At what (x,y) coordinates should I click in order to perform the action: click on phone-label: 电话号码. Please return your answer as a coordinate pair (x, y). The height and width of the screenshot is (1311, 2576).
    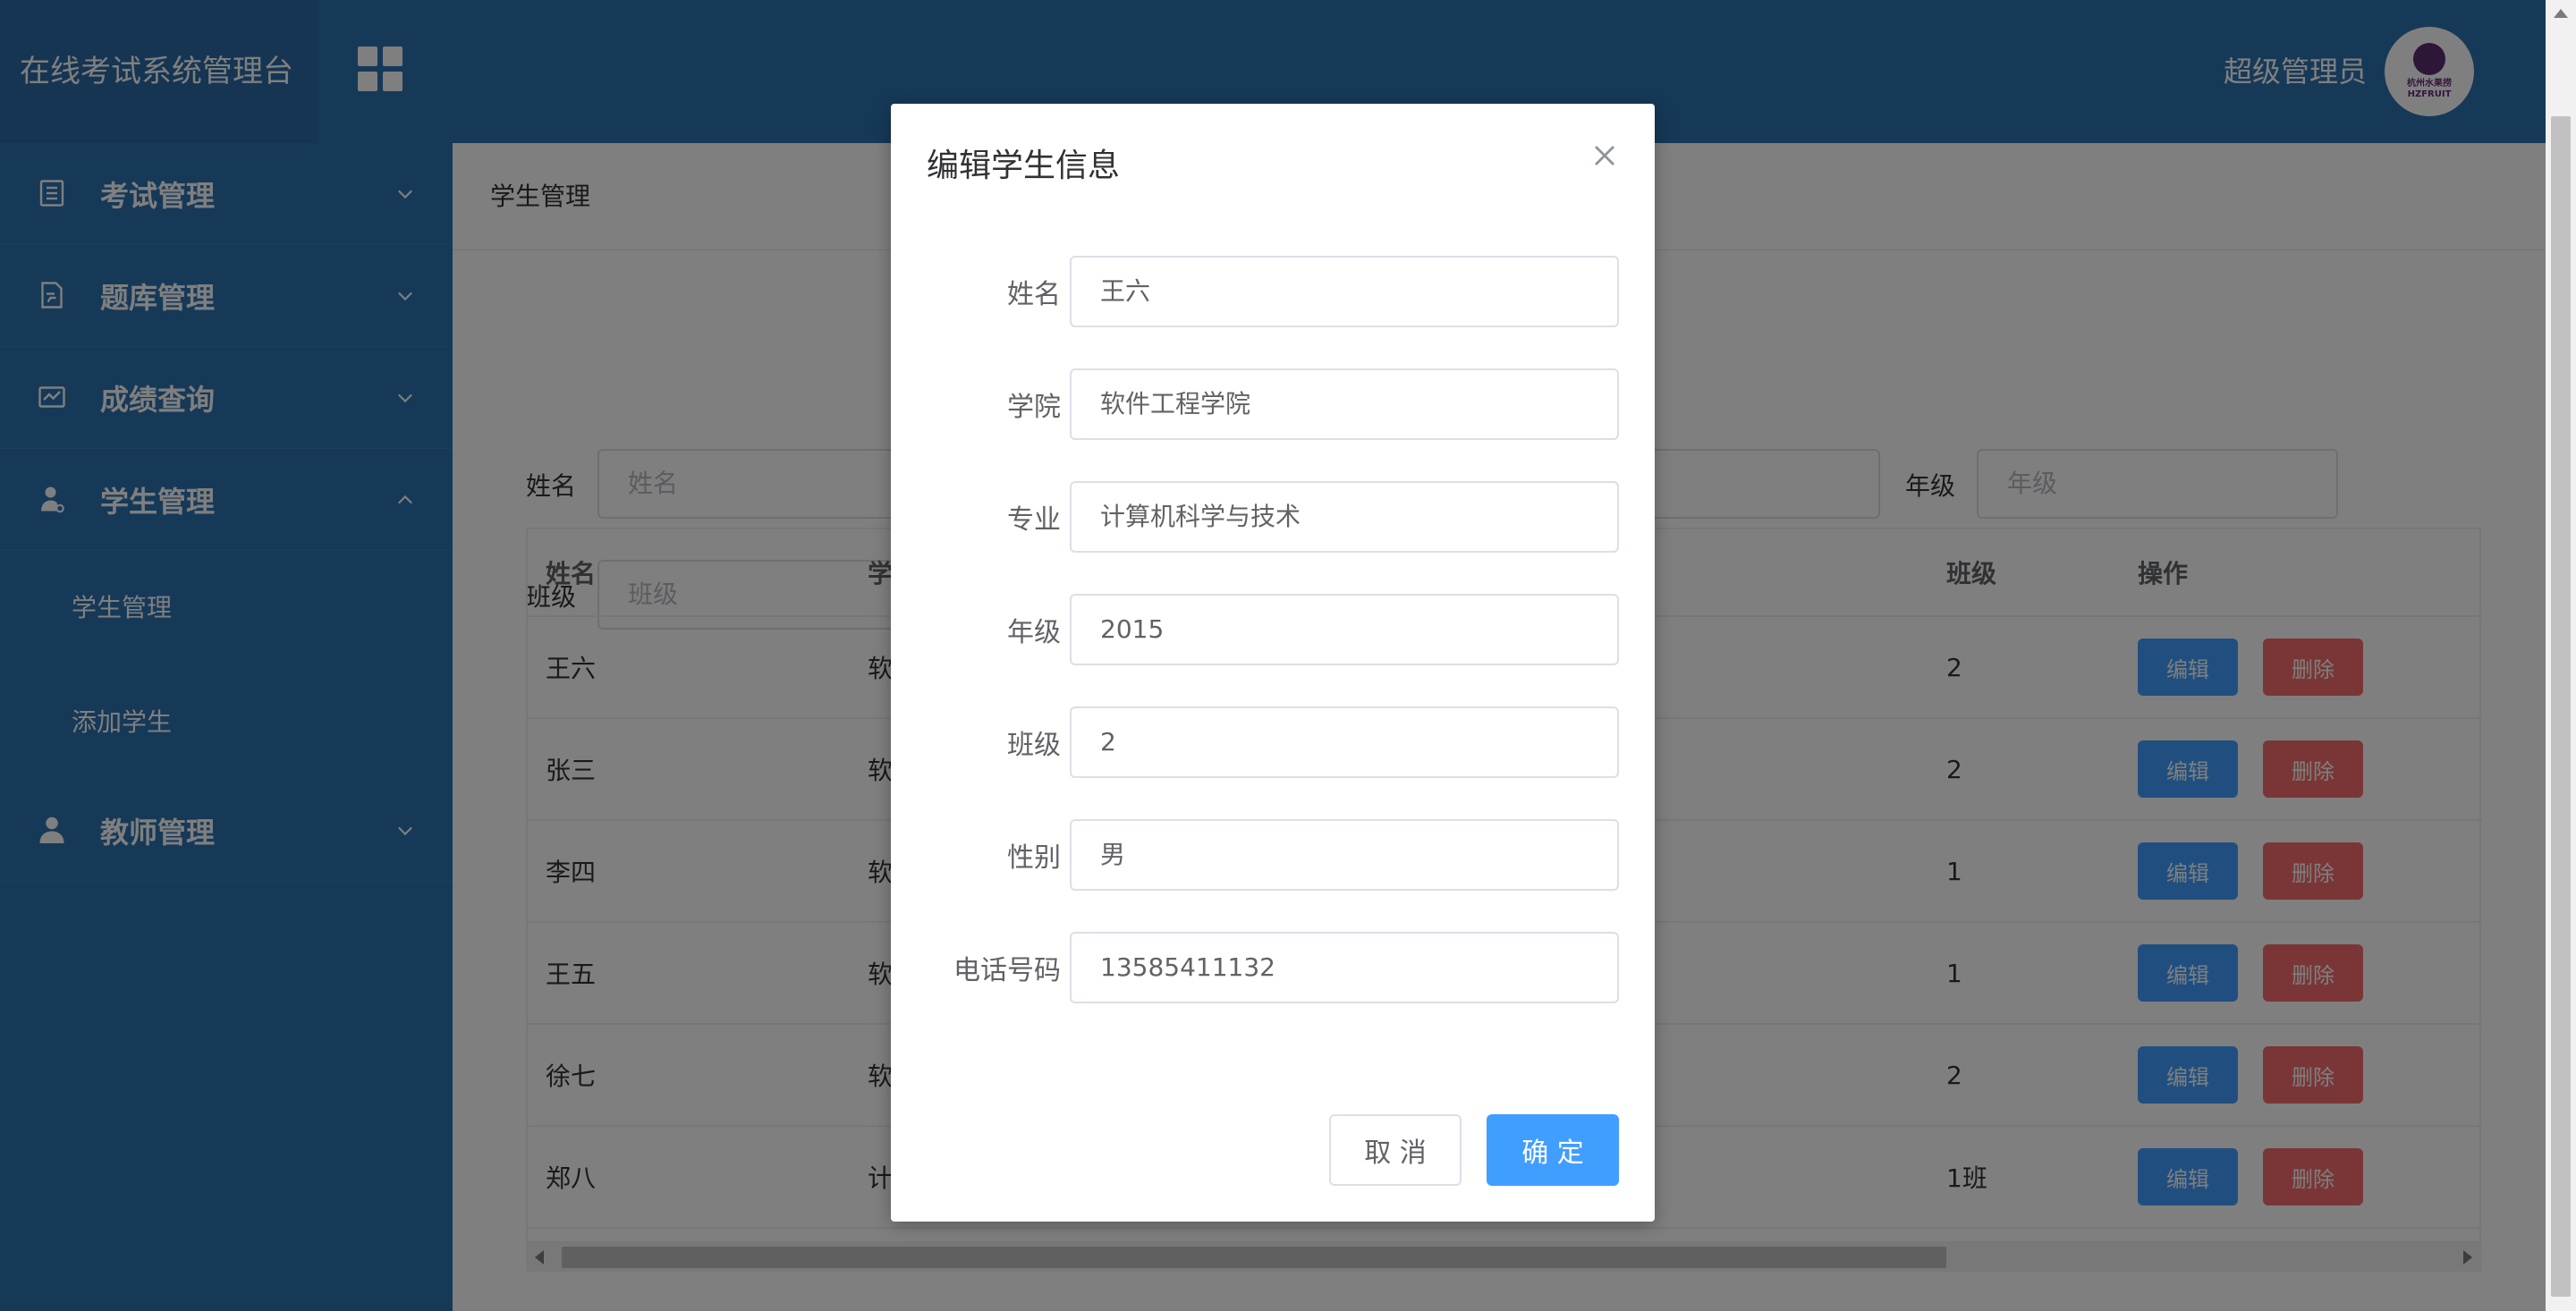
    Looking at the image, I should click on (1007, 970).